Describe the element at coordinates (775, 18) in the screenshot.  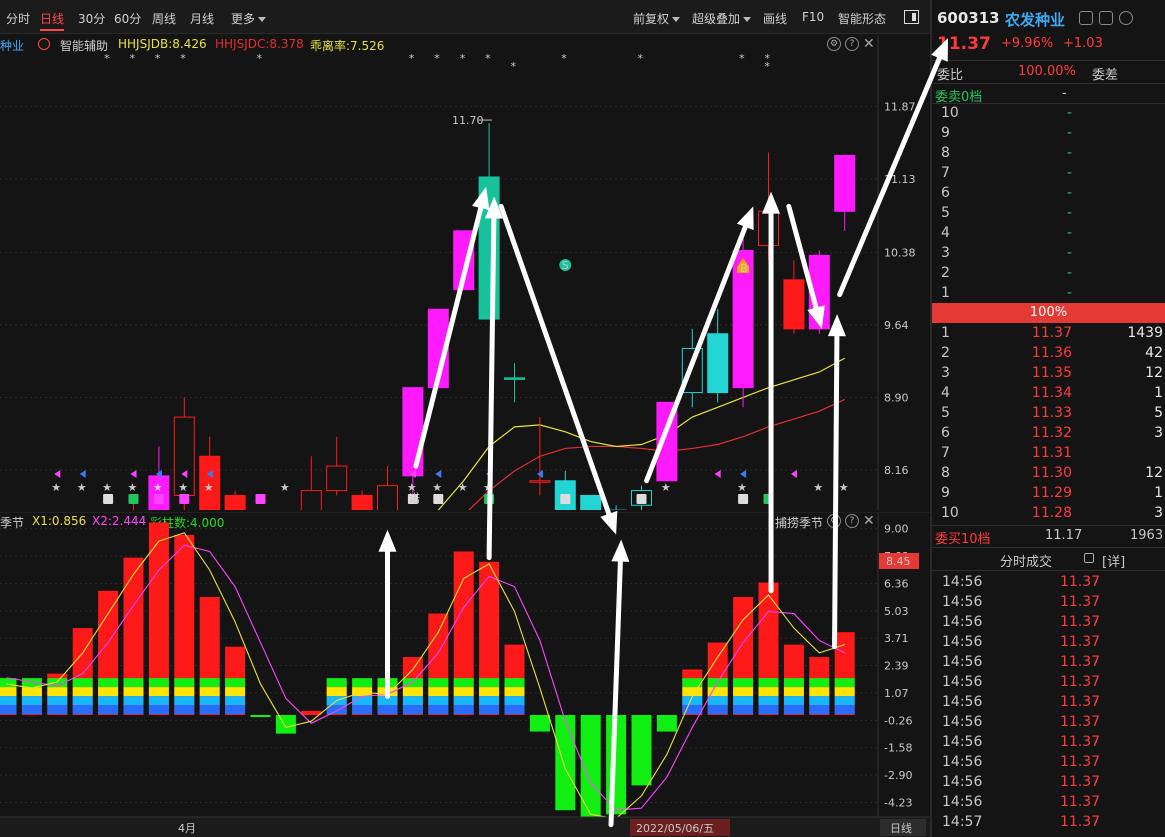
I see `draw-button: 画线` at that location.